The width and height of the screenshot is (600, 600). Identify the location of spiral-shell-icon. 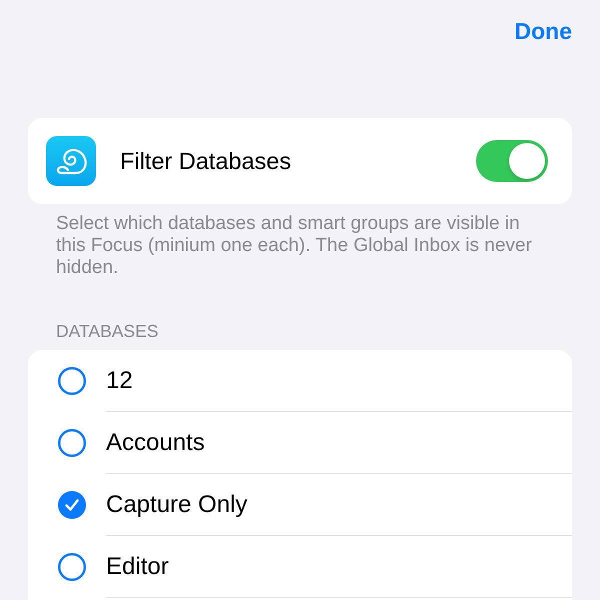
(71, 161).